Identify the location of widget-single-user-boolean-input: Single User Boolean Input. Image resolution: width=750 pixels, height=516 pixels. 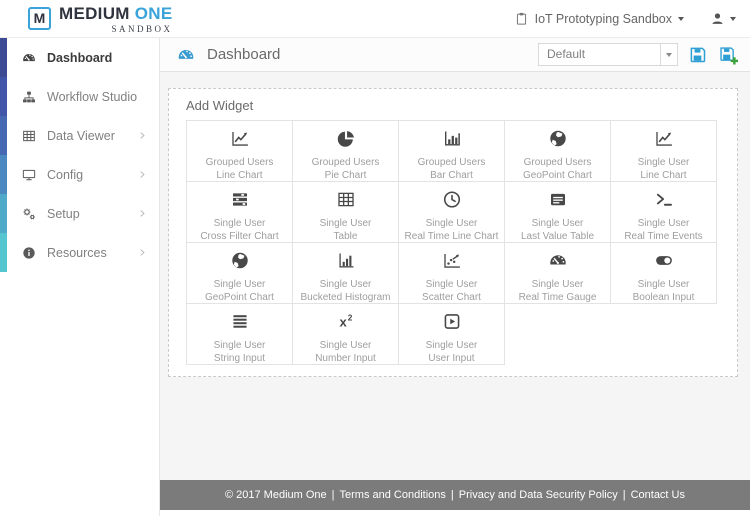
(664, 273).